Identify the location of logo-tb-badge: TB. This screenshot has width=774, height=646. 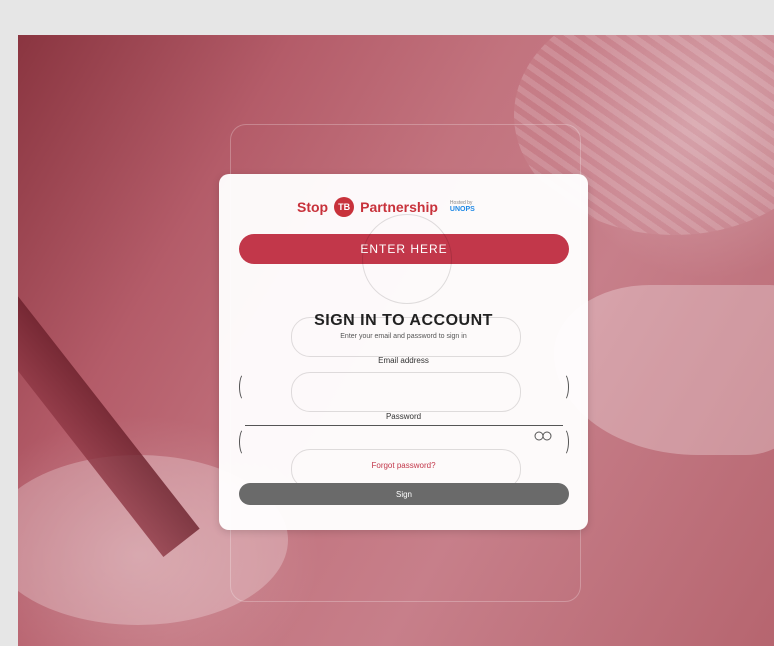
(344, 207).